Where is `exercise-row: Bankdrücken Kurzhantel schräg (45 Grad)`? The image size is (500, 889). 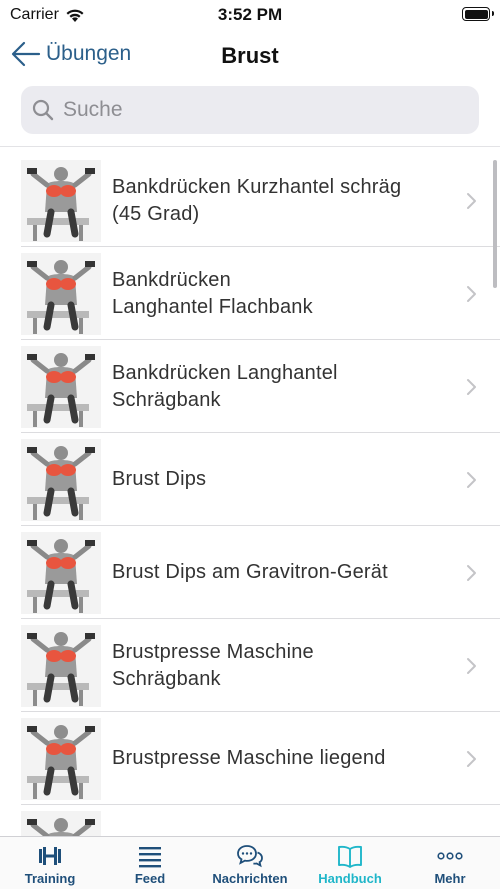
exercise-row: Bankdrücken Kurzhantel schräg (45 Grad) is located at coordinates (250, 200).